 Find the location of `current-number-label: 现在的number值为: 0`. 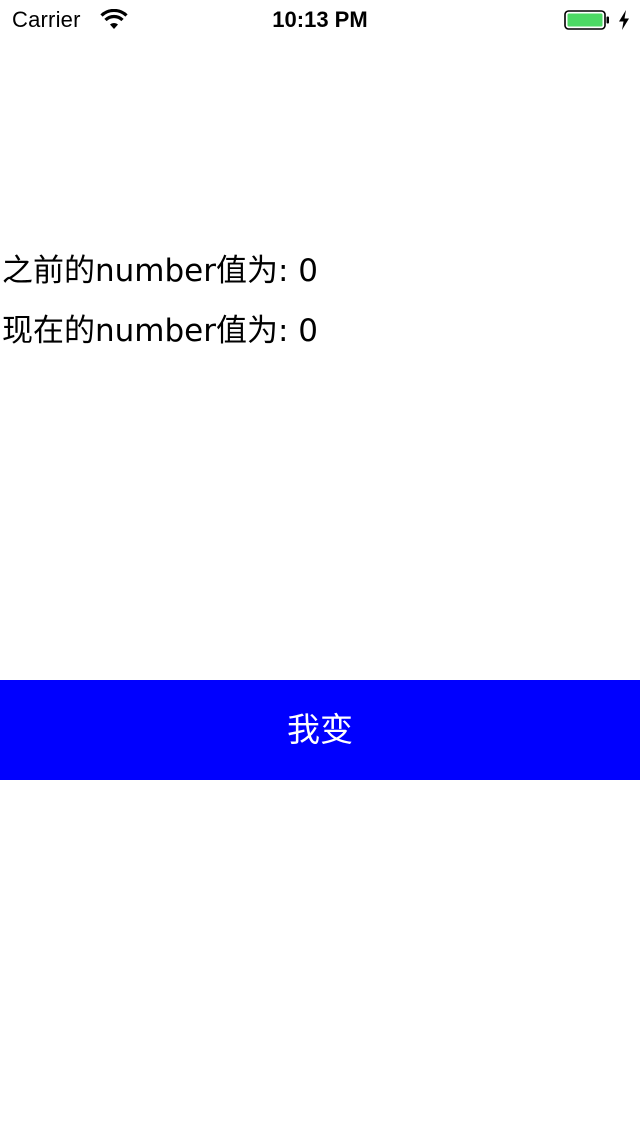

current-number-label: 现在的number值为: 0 is located at coordinates (160, 331).